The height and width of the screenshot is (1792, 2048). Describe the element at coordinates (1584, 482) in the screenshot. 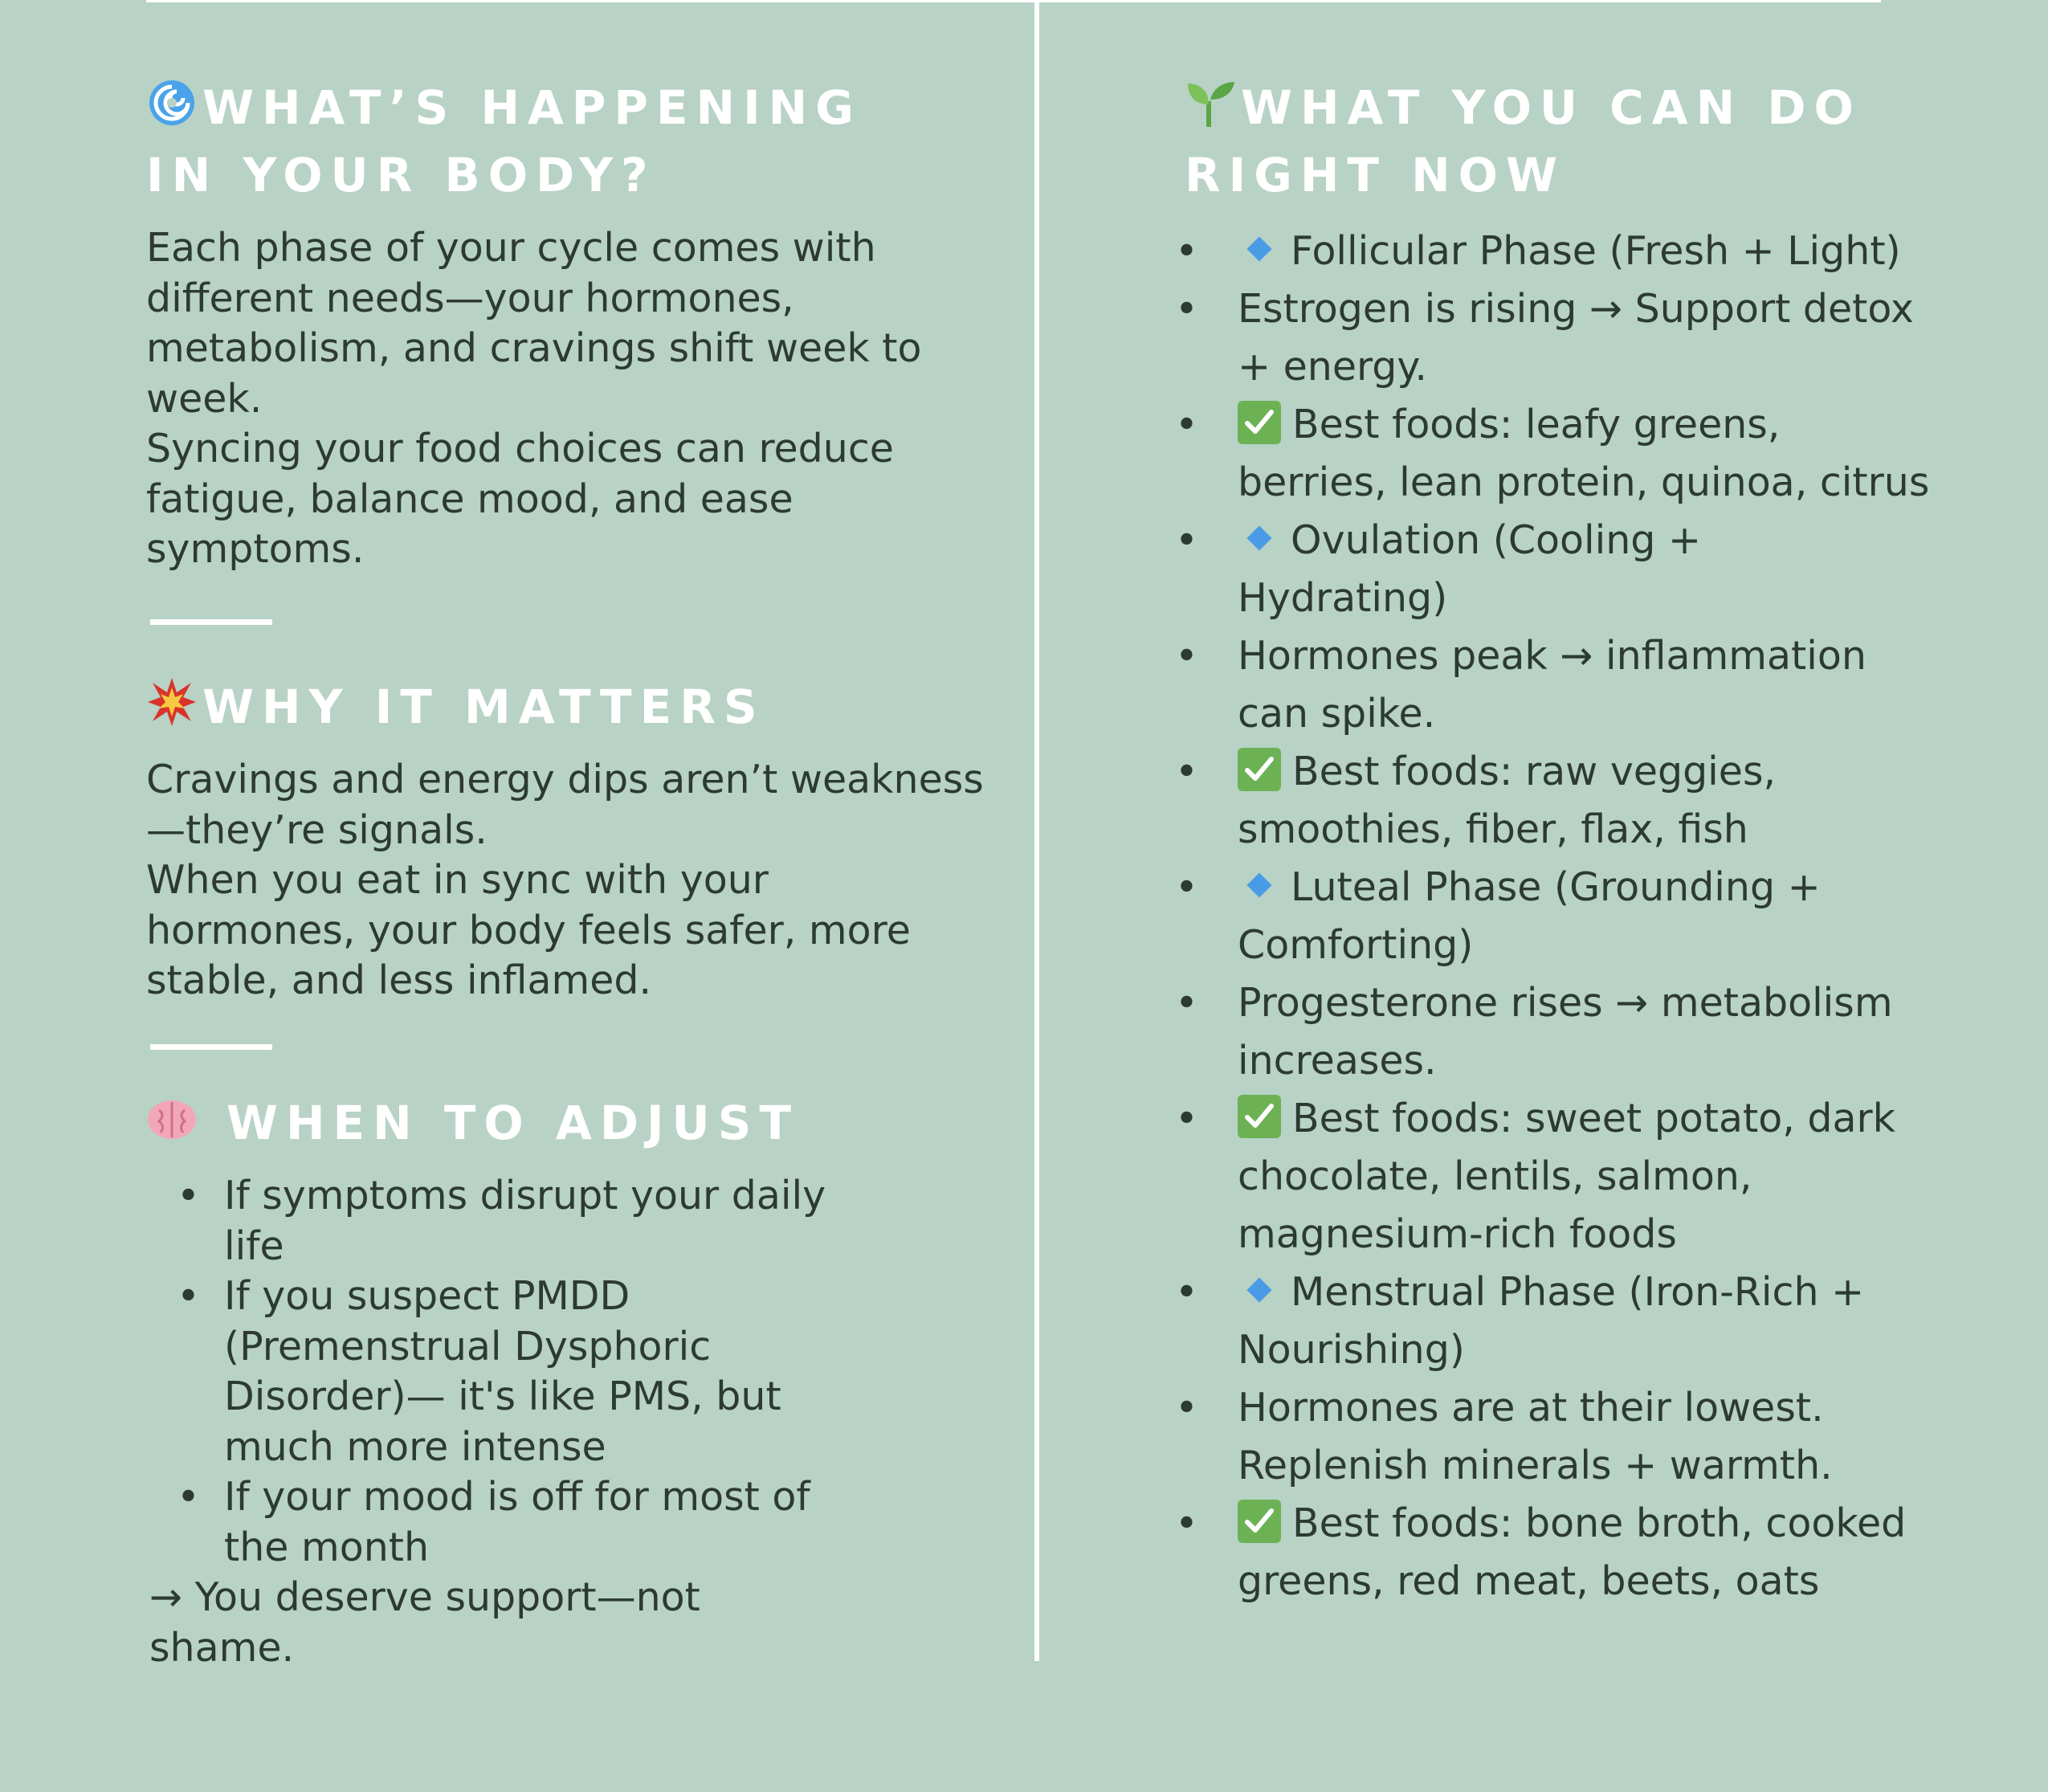

I see `text-line-content: berries, lean protein, quinoa, citrus` at that location.